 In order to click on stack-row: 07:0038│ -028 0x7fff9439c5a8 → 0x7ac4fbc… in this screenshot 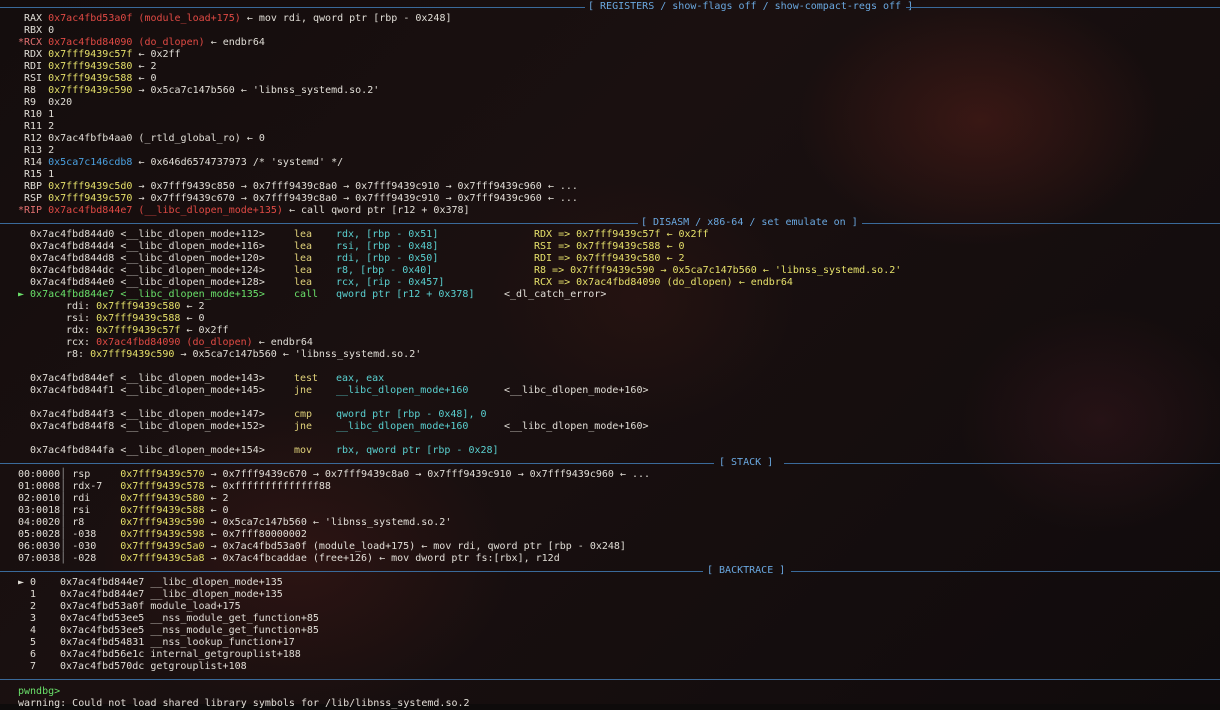, I will do `click(289, 559)`.